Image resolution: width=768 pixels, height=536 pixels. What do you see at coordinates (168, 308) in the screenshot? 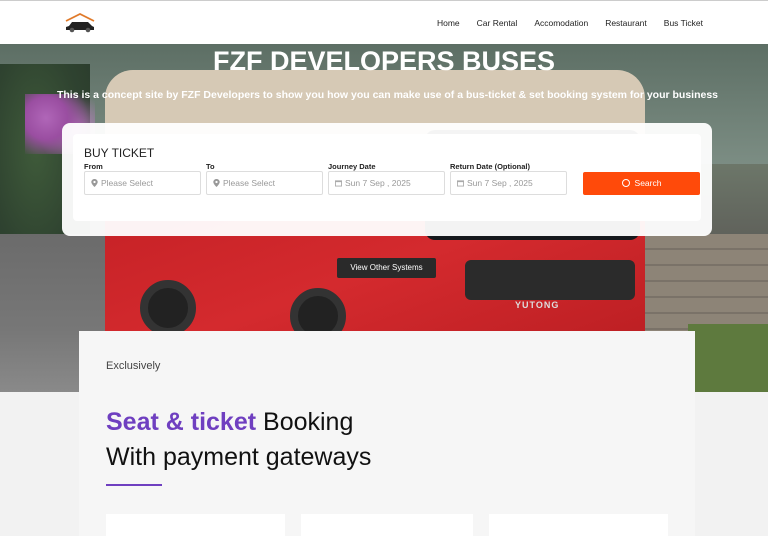
I see `bus-wheel` at bounding box center [168, 308].